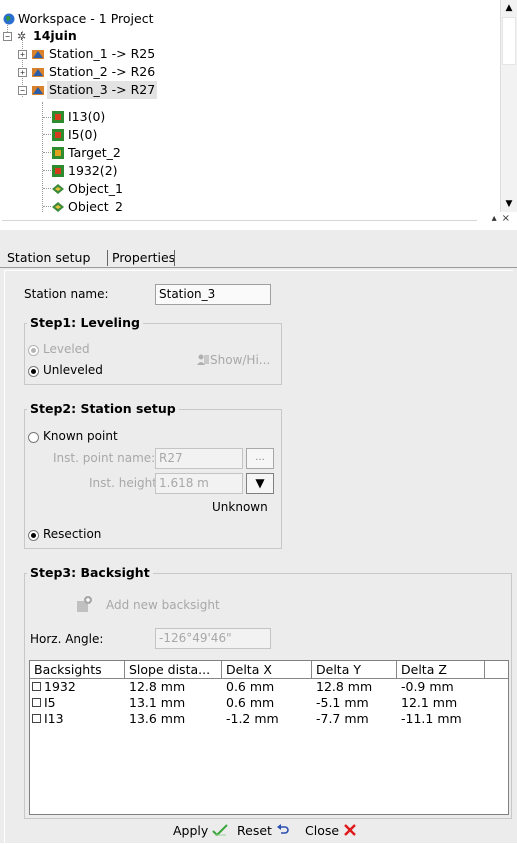  I want to click on column-header: Delta Z, so click(441, 670).